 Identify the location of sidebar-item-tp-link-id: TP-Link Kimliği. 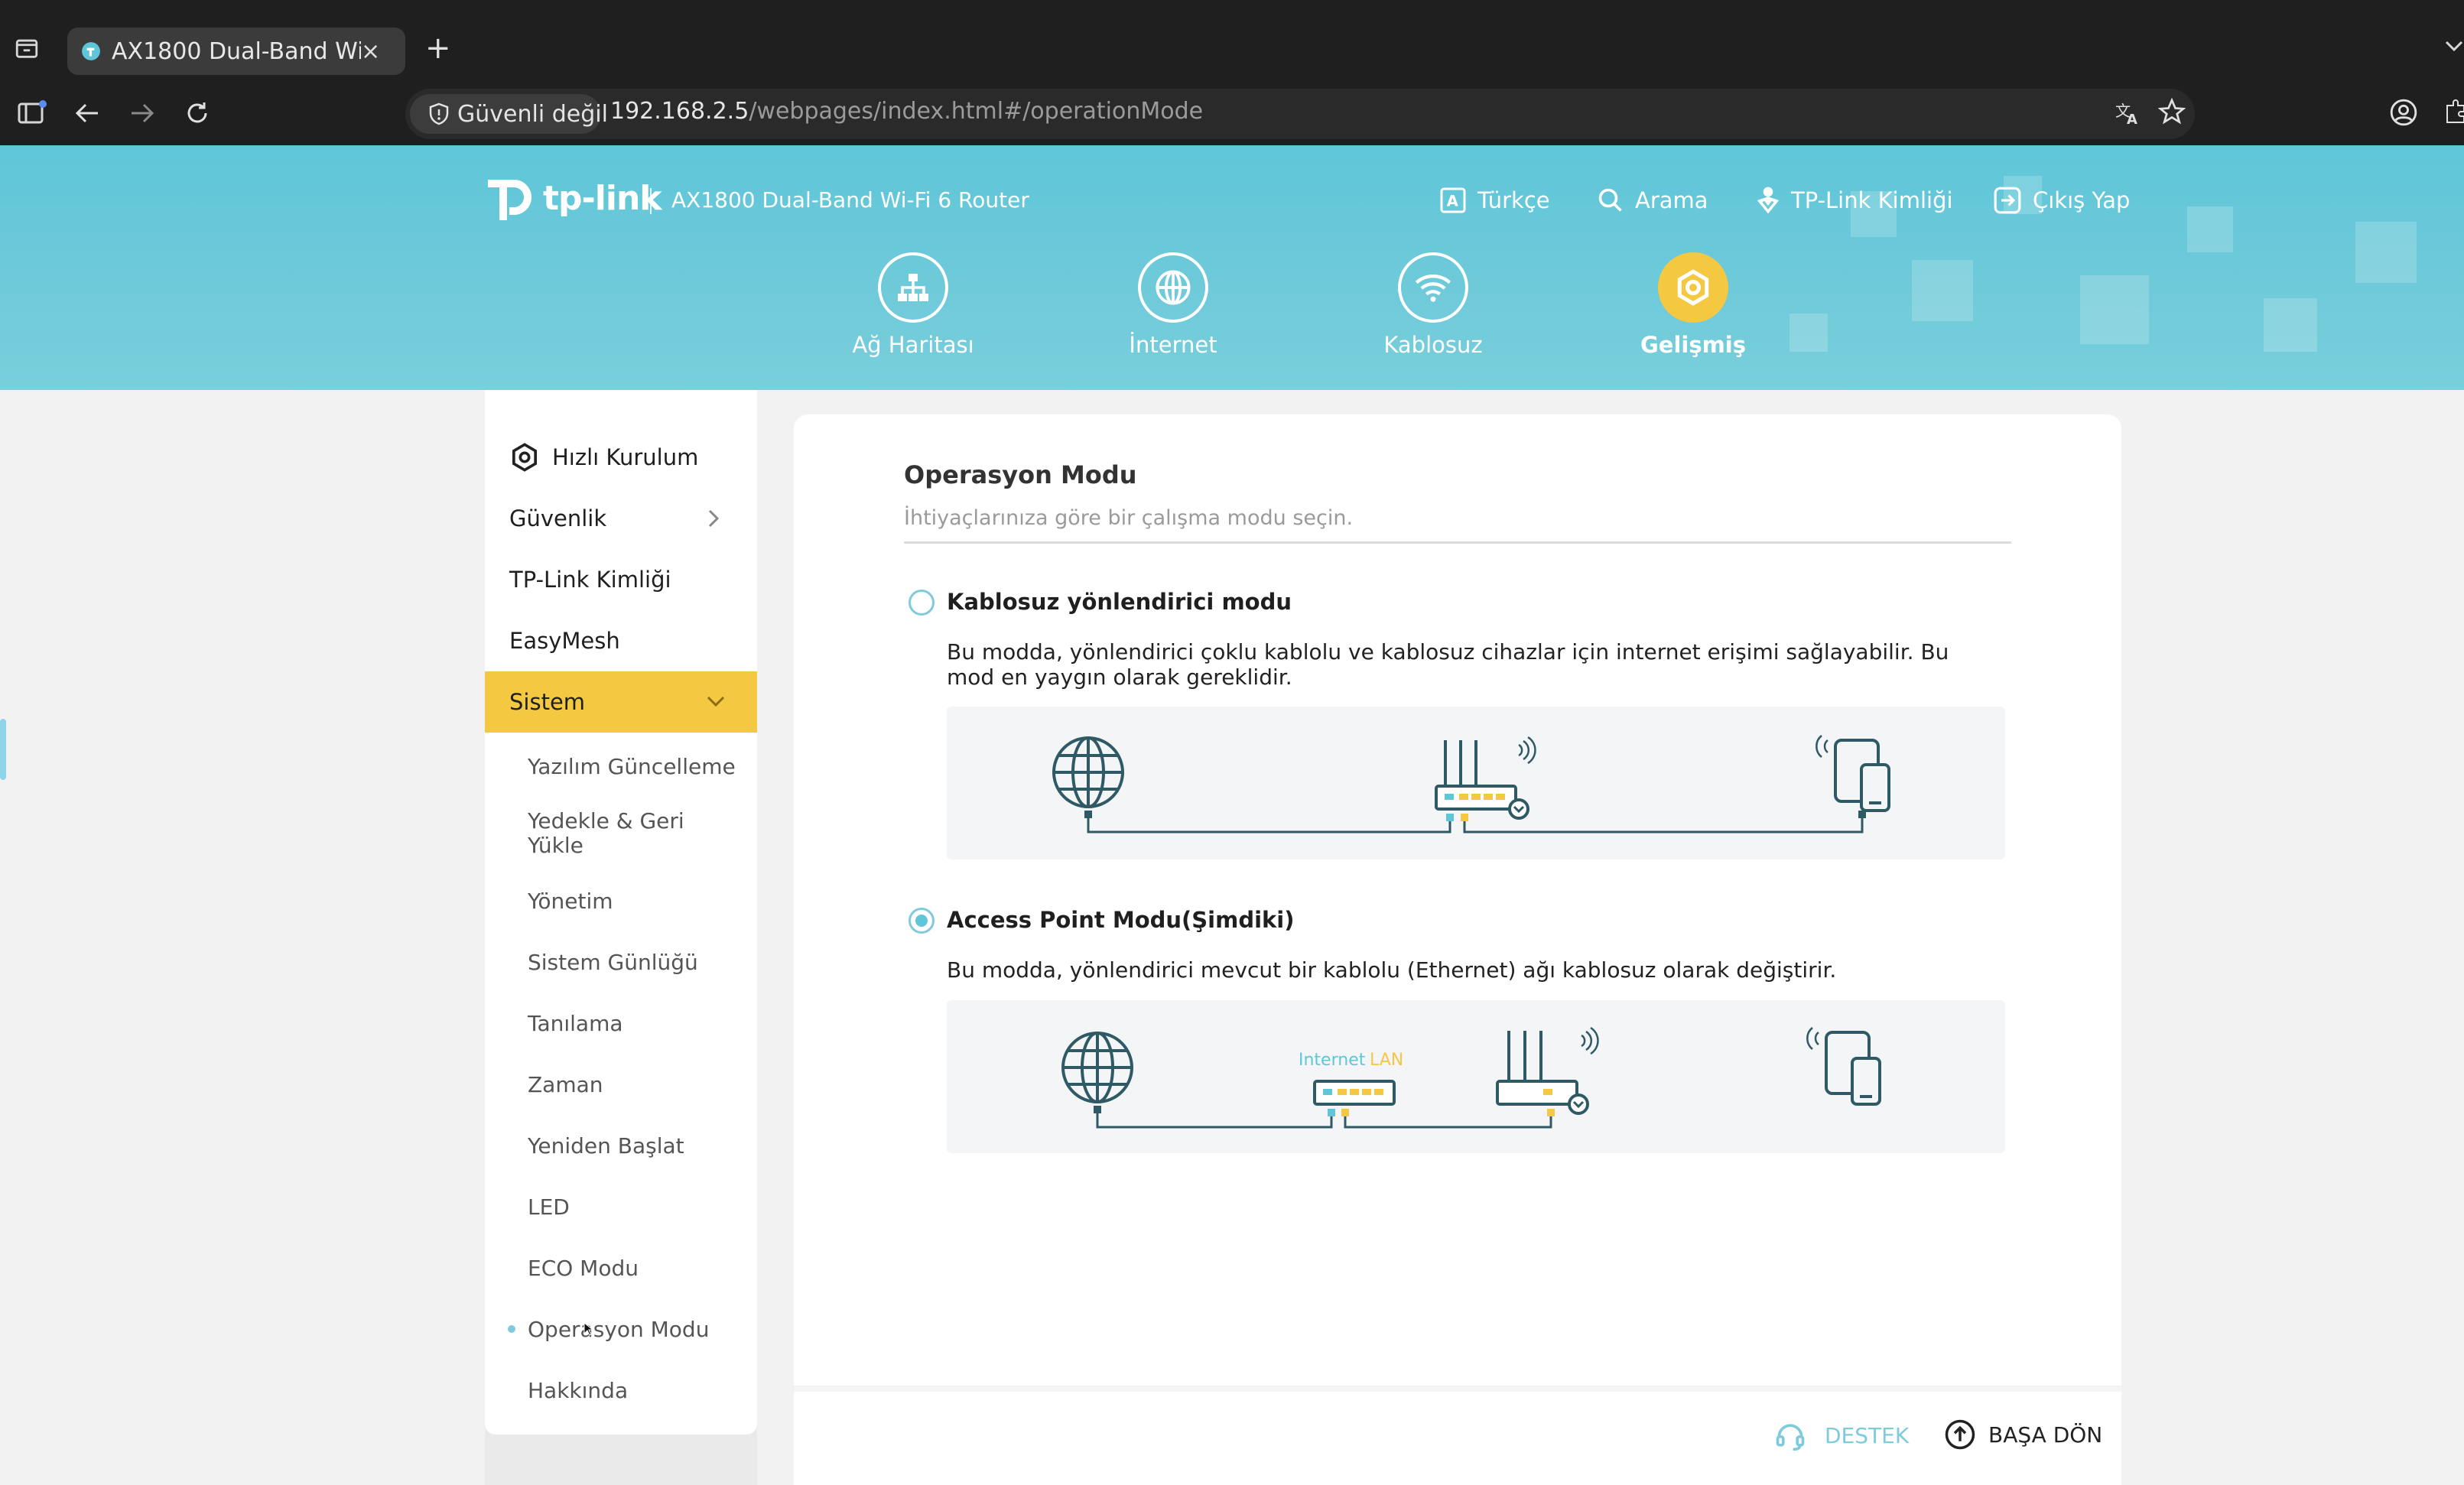
(621, 579).